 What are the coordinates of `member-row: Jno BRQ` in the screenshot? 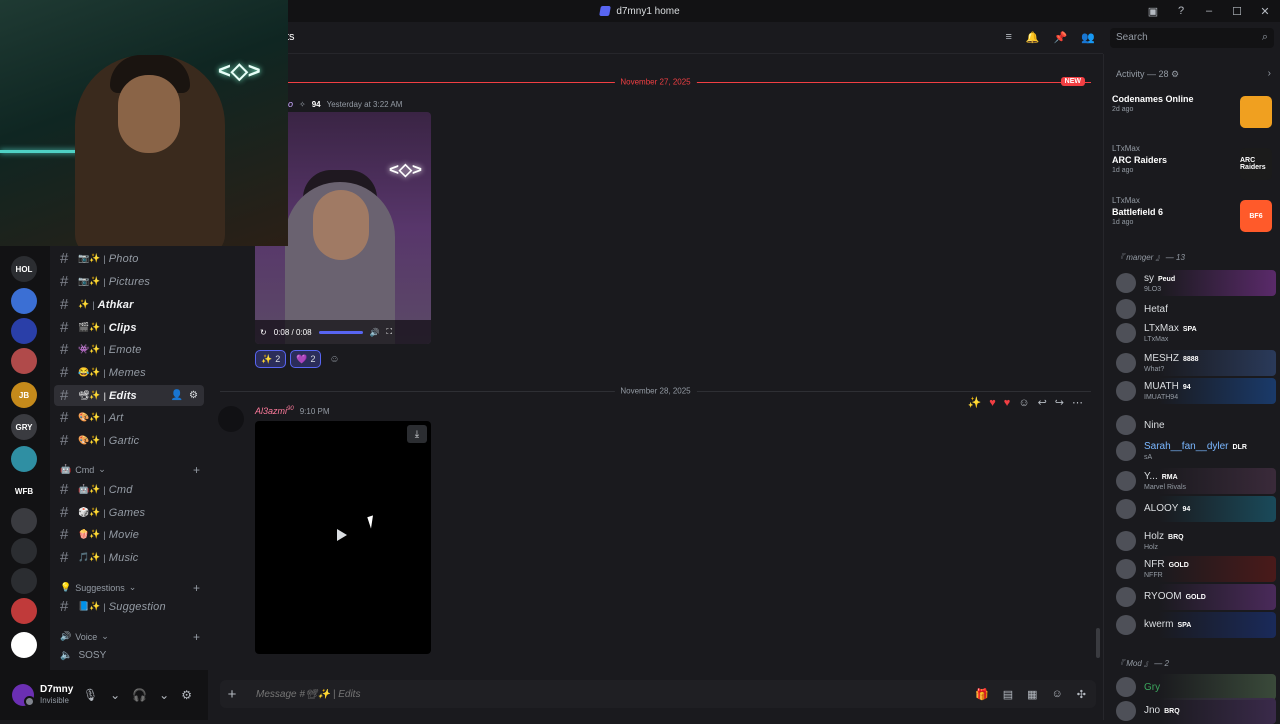 It's located at (1192, 711).